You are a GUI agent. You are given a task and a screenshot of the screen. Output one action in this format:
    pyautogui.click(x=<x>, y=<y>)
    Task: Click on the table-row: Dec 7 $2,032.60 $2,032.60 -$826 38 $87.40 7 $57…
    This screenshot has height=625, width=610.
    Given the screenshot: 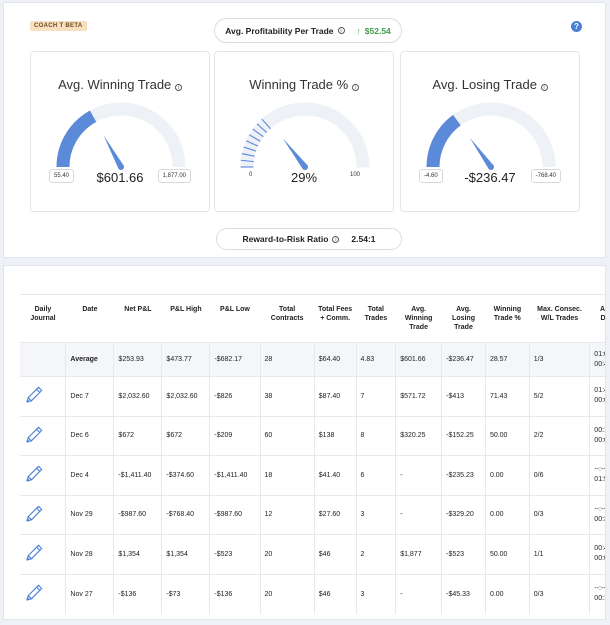 What is the action you would take?
    pyautogui.click(x=312, y=396)
    